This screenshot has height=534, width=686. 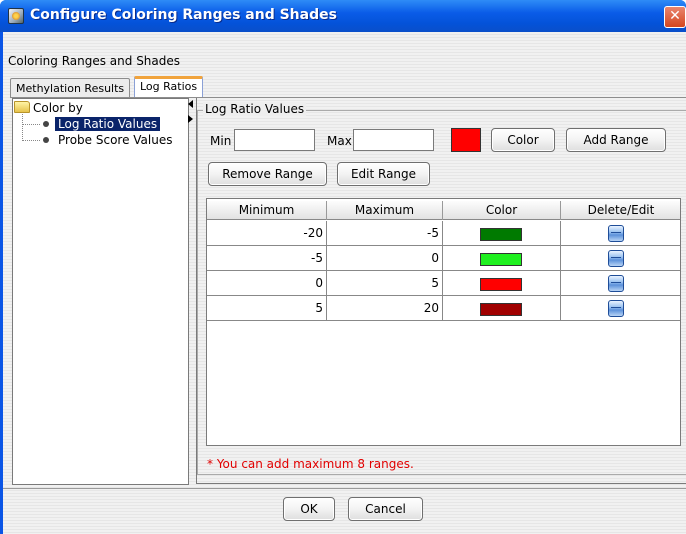 What do you see at coordinates (221, 141) in the screenshot?
I see `min-label: Min` at bounding box center [221, 141].